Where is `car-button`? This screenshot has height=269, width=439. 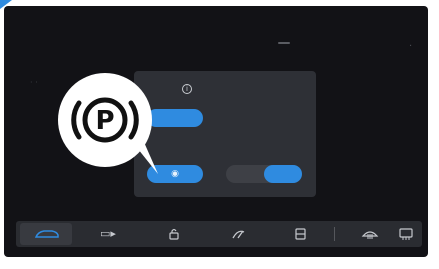 car-button is located at coordinates (46, 234).